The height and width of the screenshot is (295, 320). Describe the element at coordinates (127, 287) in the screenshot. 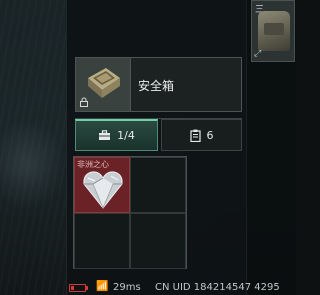

I see `ping-value: 29ms` at that location.